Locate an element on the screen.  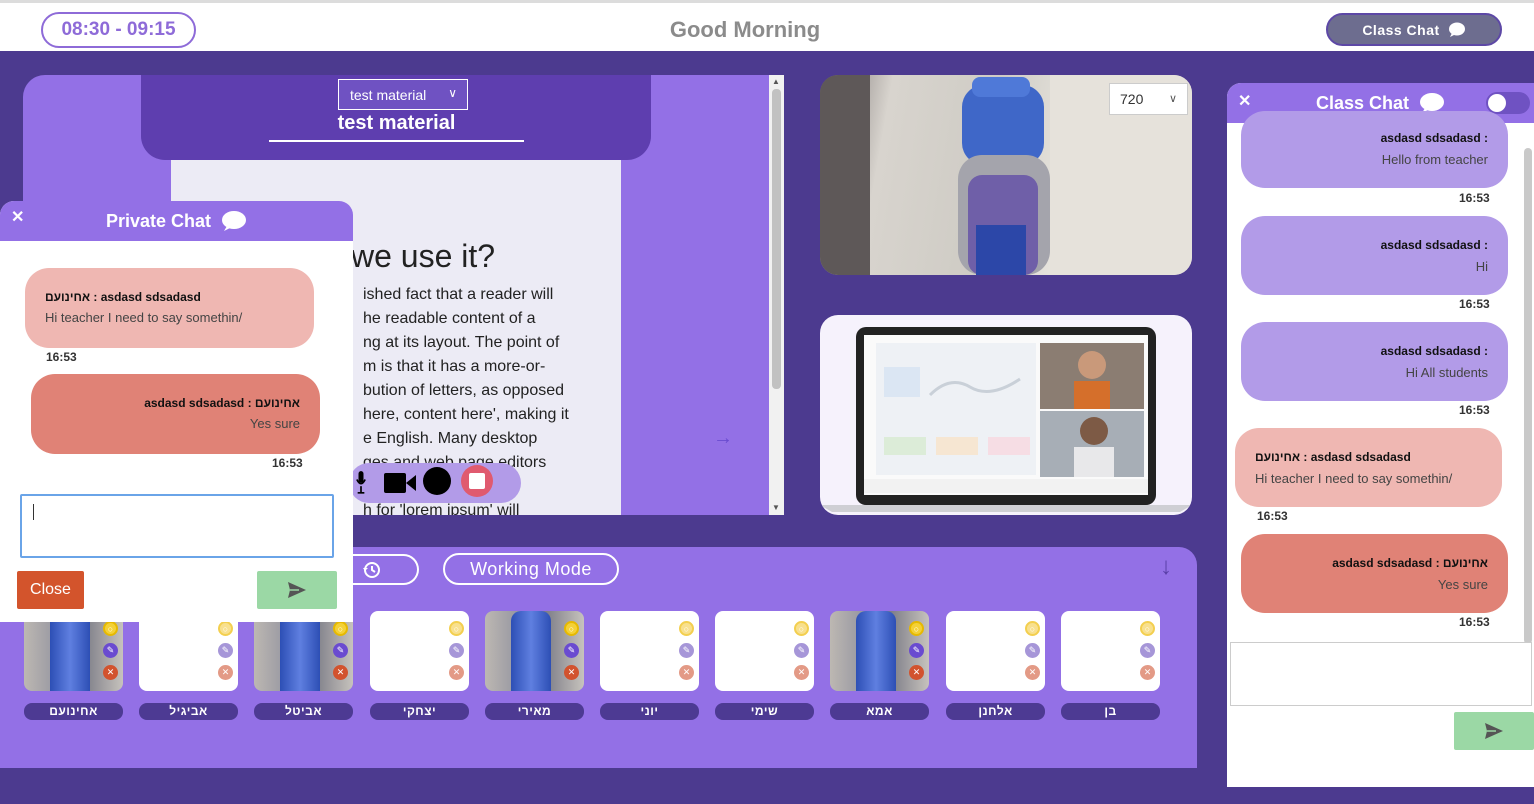
chat-message: asdasd sdsadasd : Hello from teacher is located at coordinates (1374, 149).